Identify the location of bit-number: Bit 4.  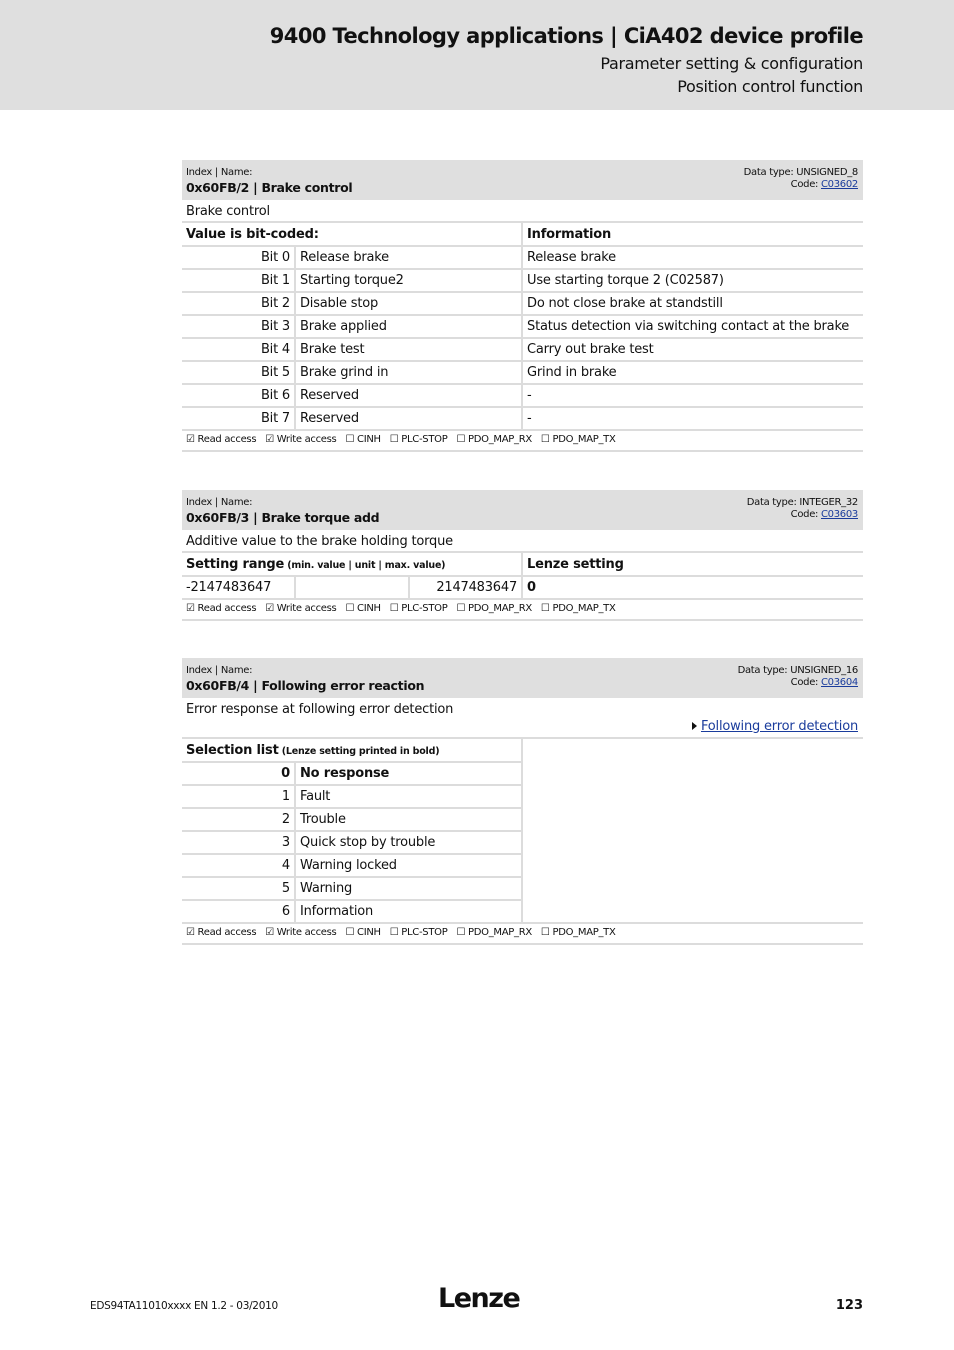
(239, 350).